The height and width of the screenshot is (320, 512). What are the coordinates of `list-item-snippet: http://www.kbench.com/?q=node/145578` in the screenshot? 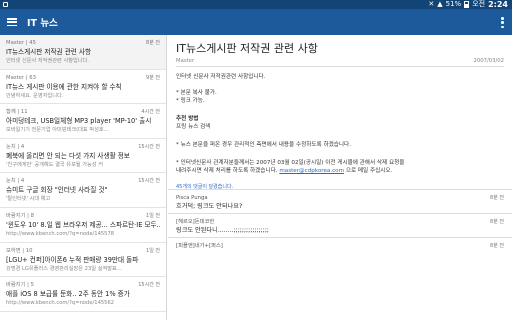 It's located at (60, 233).